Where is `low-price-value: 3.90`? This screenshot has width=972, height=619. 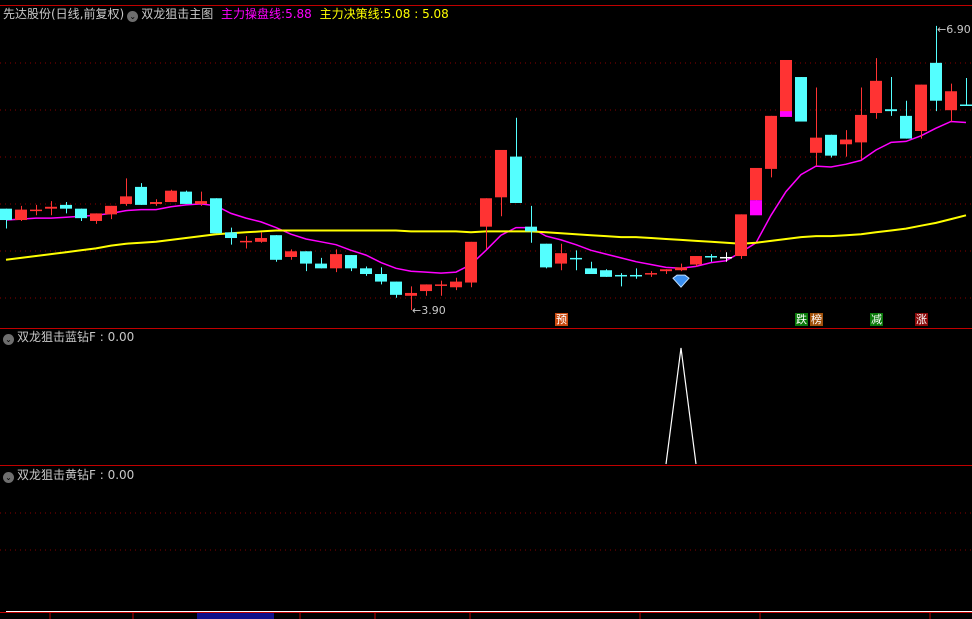 low-price-value: 3.90 is located at coordinates (433, 310).